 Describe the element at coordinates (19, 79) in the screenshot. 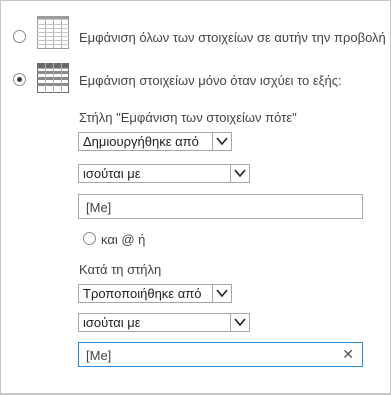

I see `show-filtered-radio` at that location.